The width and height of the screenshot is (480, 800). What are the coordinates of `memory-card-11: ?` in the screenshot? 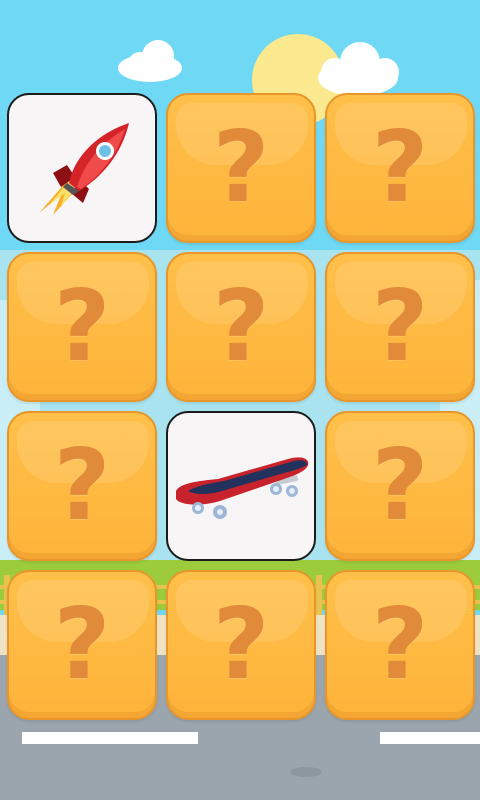 It's located at (241, 645).